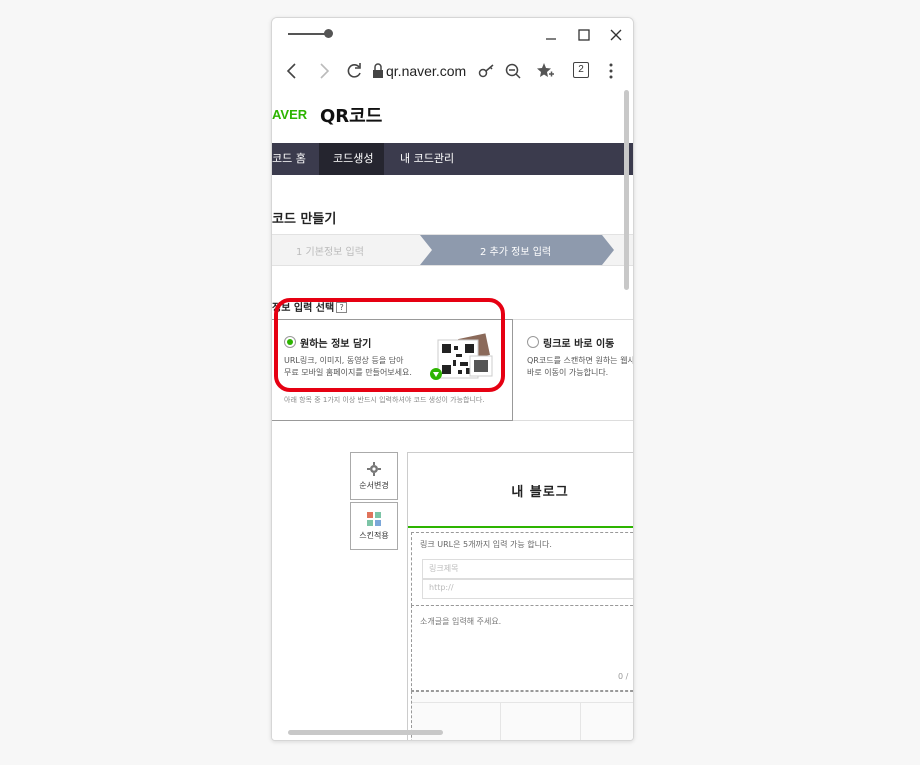 This screenshot has height=765, width=920. I want to click on option-desc-2: 바로 이동이 가능합니다., so click(568, 372).